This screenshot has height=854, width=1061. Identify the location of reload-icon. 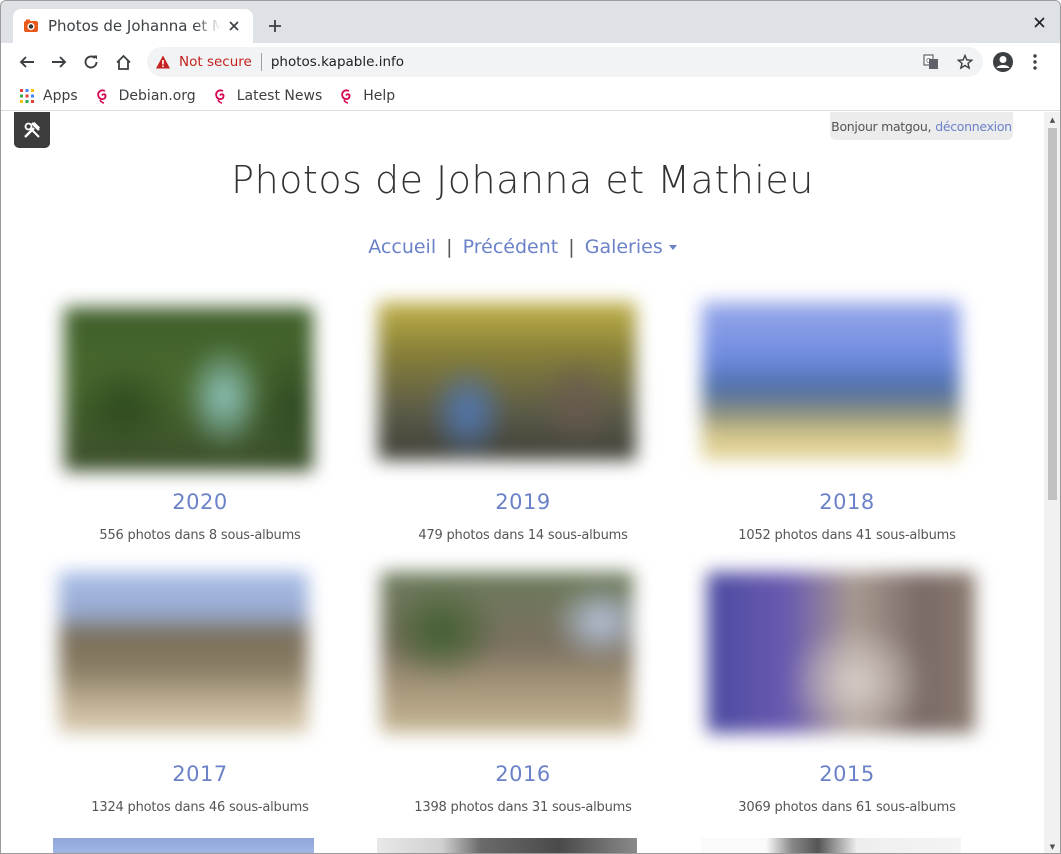
(91, 62).